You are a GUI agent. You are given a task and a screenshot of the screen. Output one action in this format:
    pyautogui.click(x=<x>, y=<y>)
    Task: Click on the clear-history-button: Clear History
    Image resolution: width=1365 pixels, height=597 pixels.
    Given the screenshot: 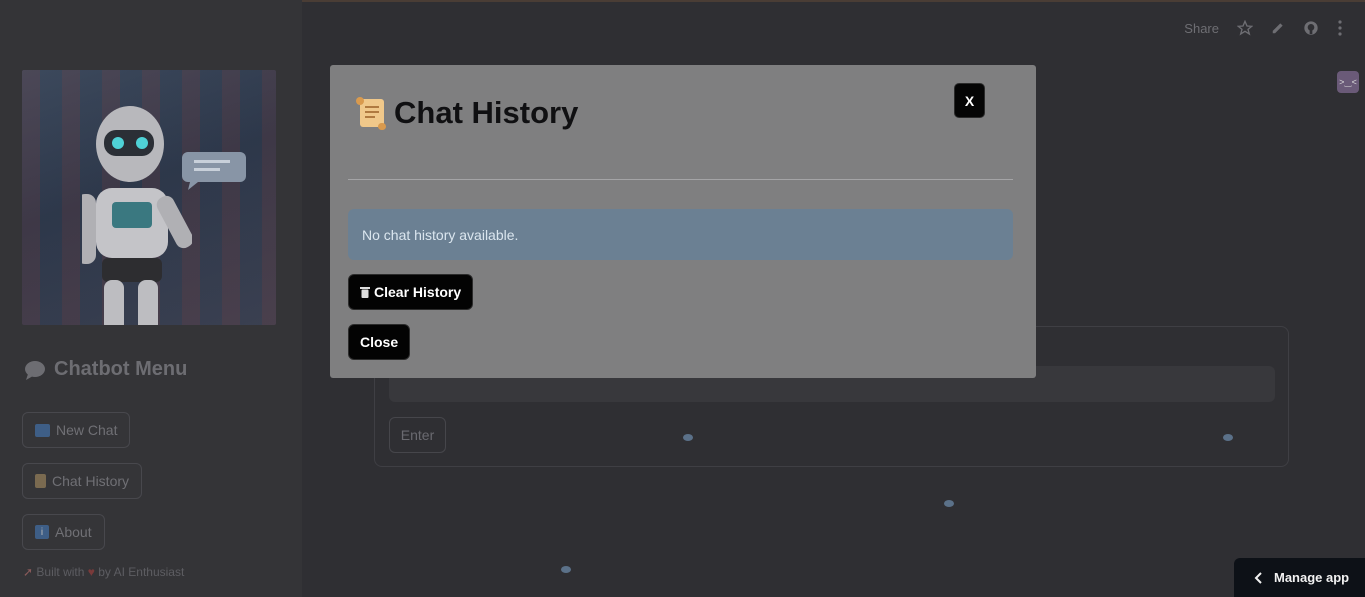 What is the action you would take?
    pyautogui.click(x=411, y=292)
    